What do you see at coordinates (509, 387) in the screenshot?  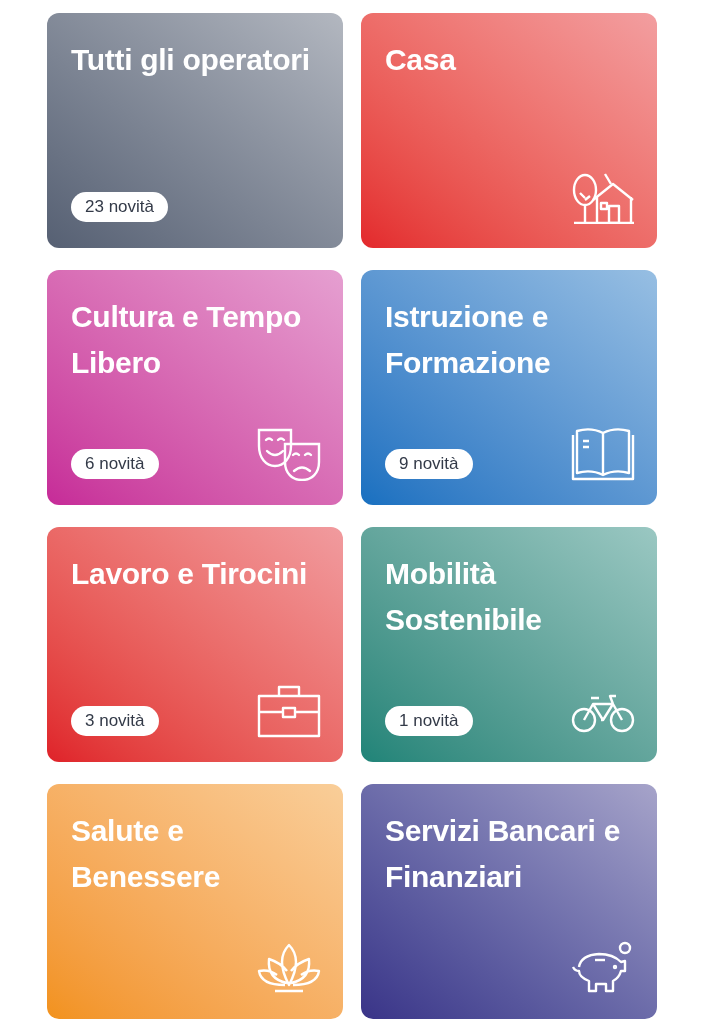 I see `category-card: Istruzione e Formazione 9 novità` at bounding box center [509, 387].